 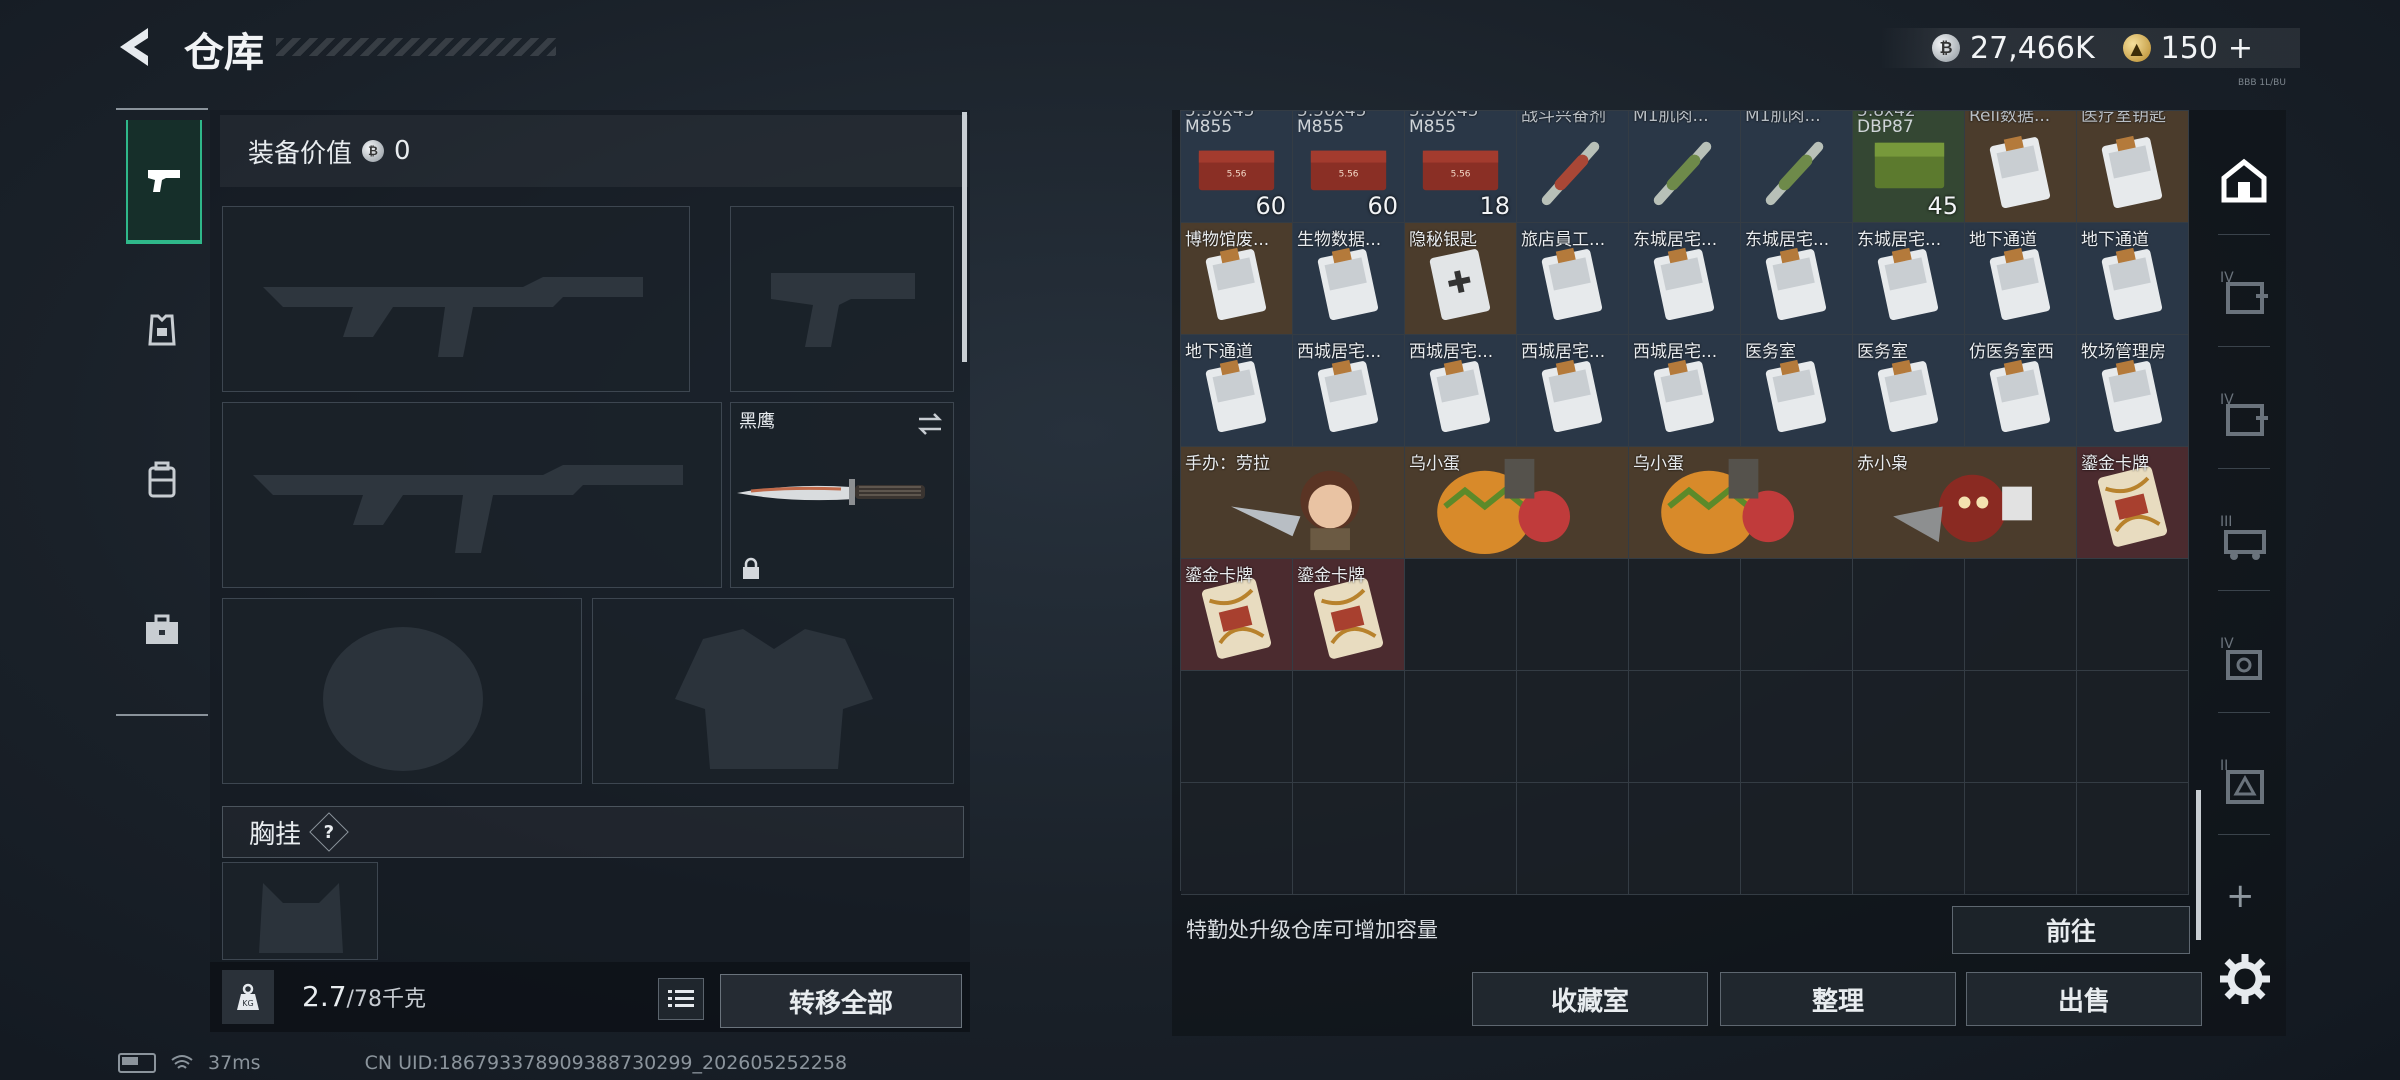 What do you see at coordinates (472, 495) in the screenshot?
I see `secondary-weapon-slot` at bounding box center [472, 495].